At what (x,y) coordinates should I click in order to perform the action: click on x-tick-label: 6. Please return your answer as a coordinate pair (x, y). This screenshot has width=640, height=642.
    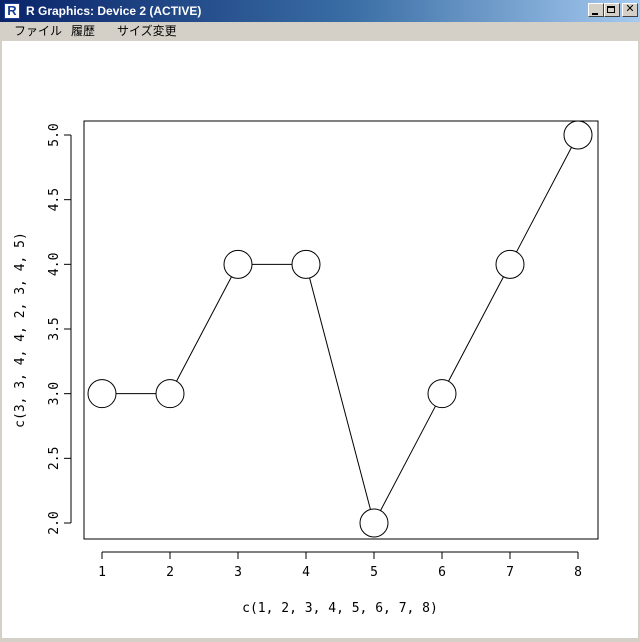
    Looking at the image, I should click on (442, 572).